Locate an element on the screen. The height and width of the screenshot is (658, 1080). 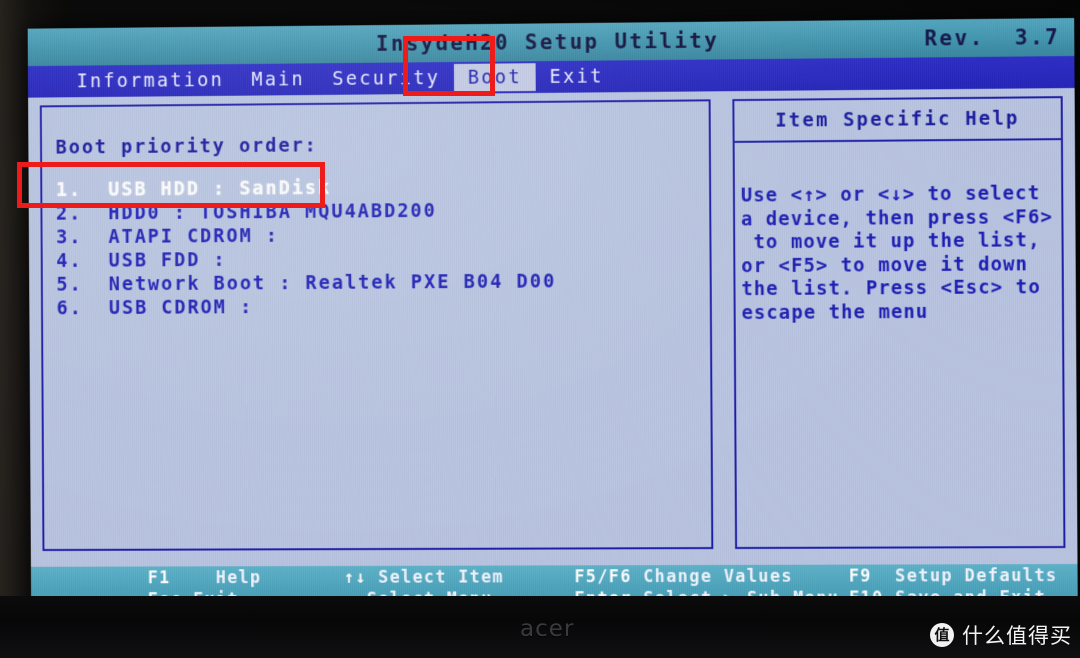
status-key-f9-label: Setup Defaults is located at coordinates (976, 576).